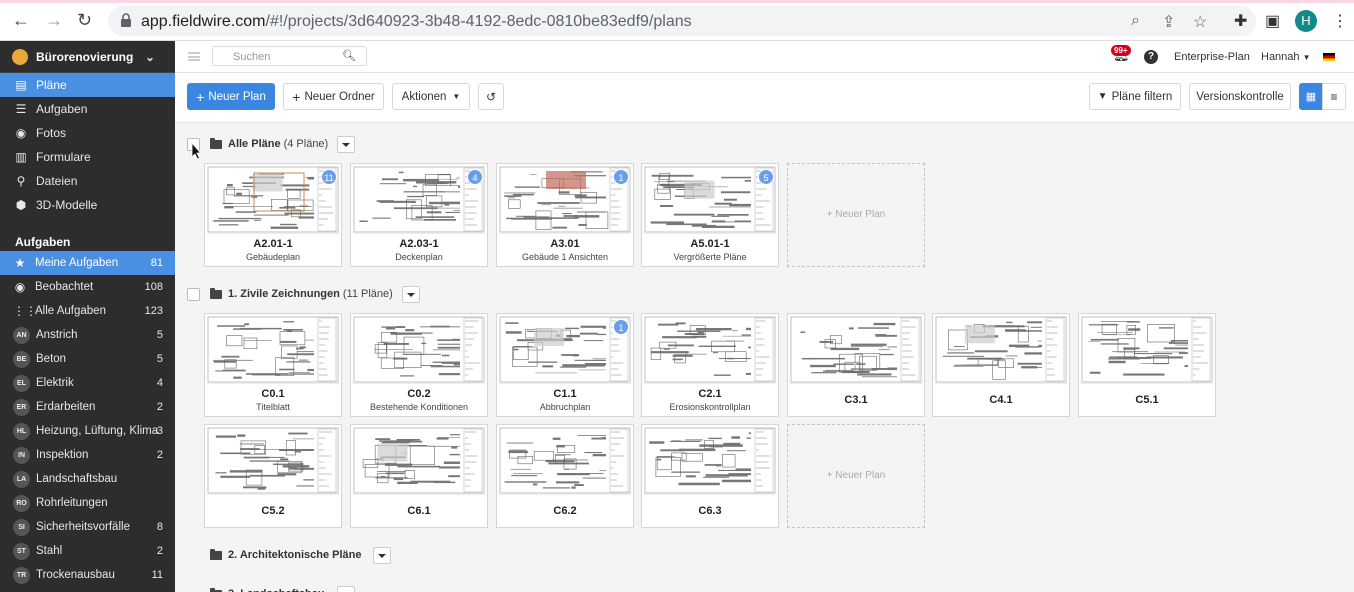 This screenshot has height=592, width=1354. Describe the element at coordinates (419, 257) in the screenshot. I see `plan-title: Deckenplan` at that location.